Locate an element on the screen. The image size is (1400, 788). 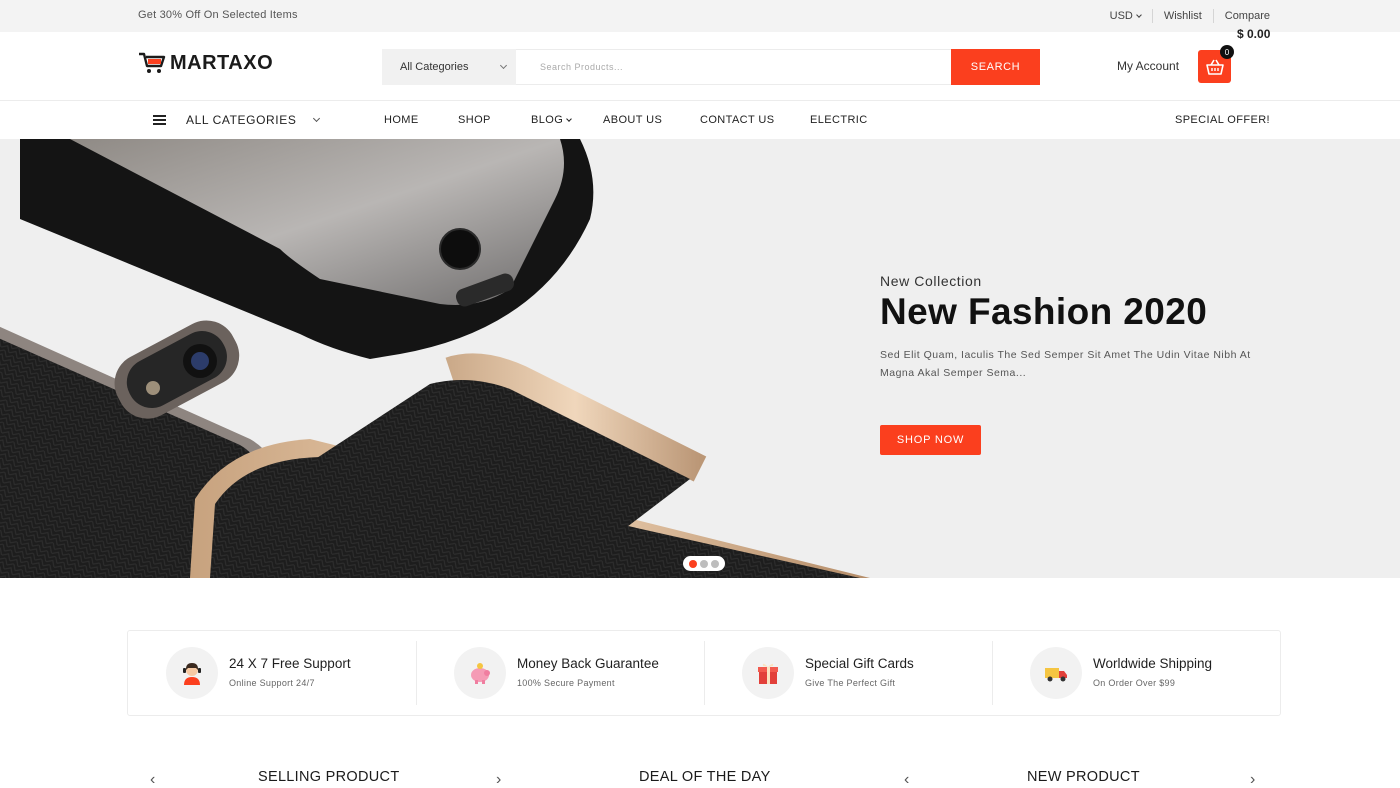
logo-text: MARTAXO is located at coordinates (222, 62).